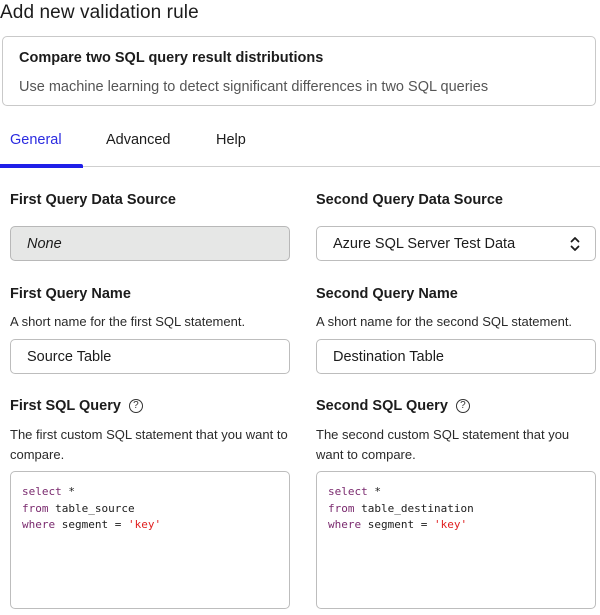 This screenshot has width=600, height=615. Describe the element at coordinates (155, 509) in the screenshot. I see `code-line: from table_source` at that location.